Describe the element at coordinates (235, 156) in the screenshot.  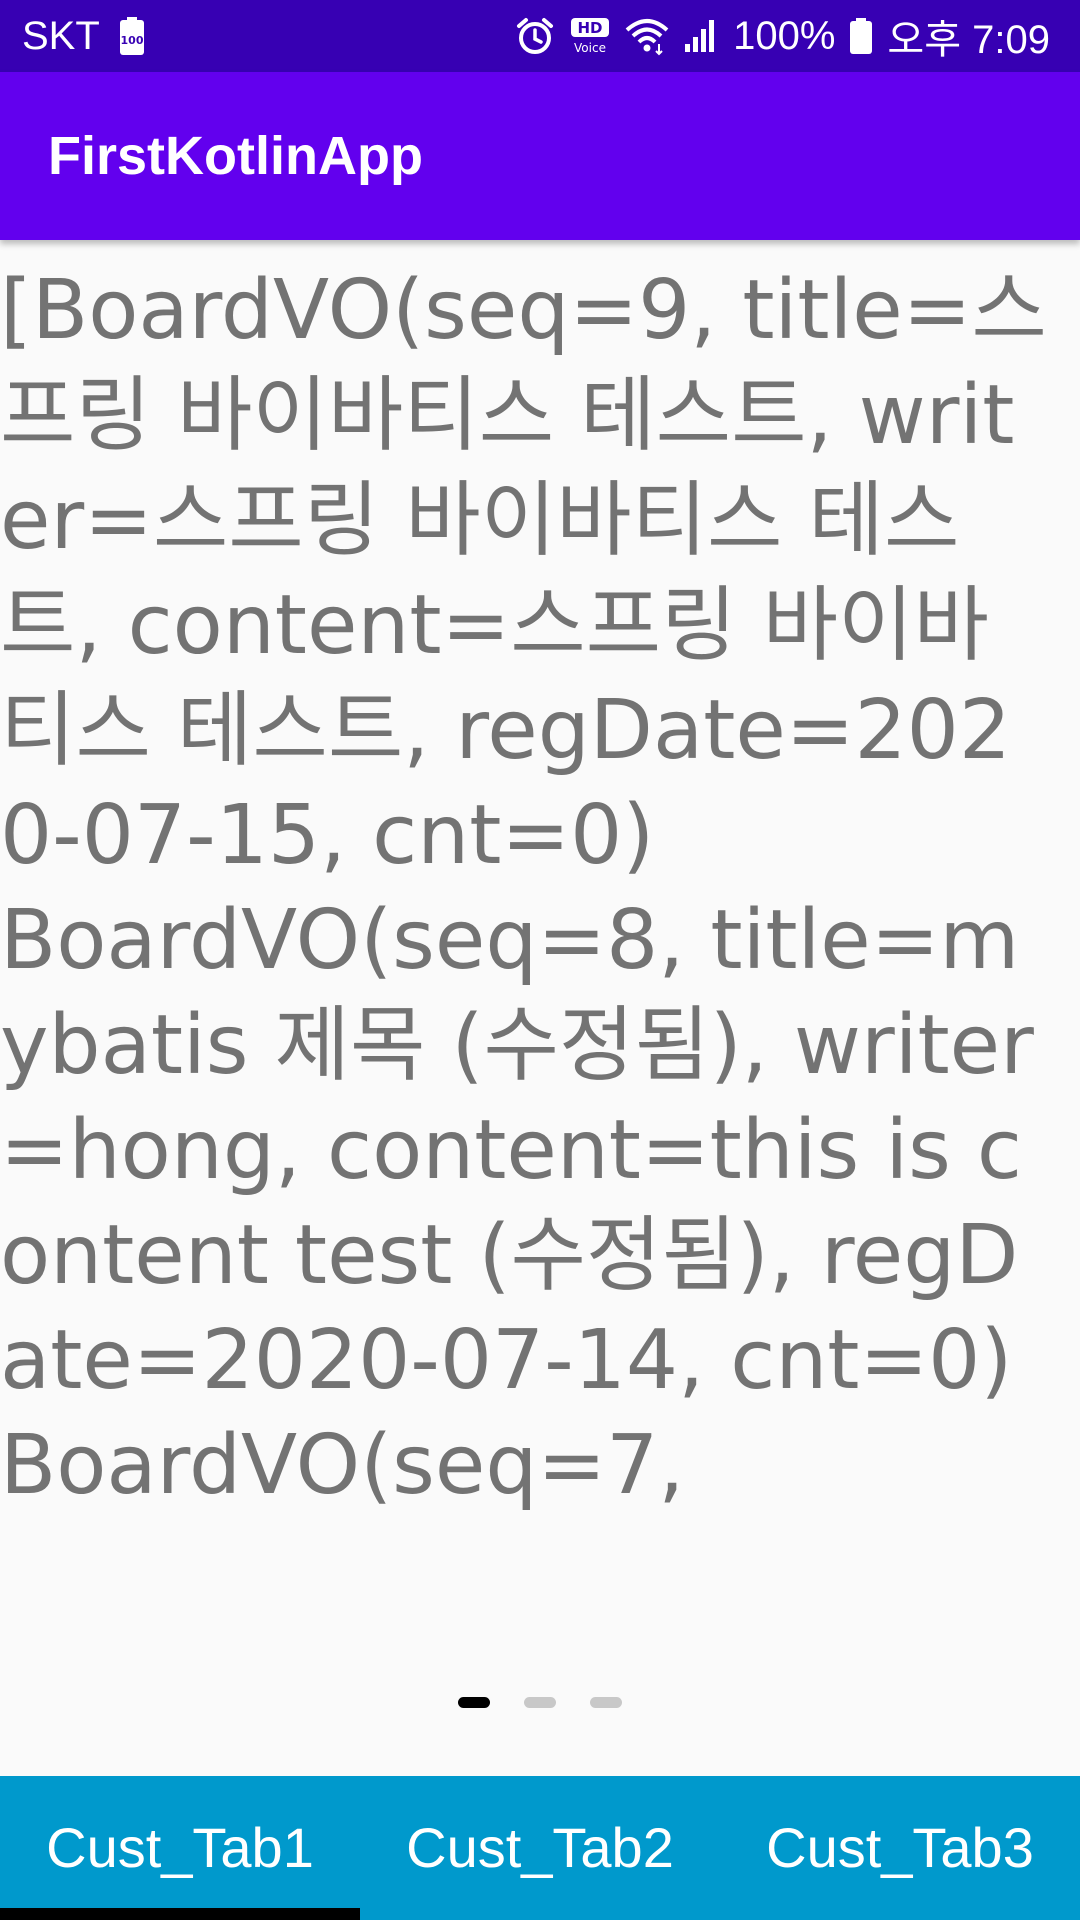
I see `app-title: FirstKotlinApp` at that location.